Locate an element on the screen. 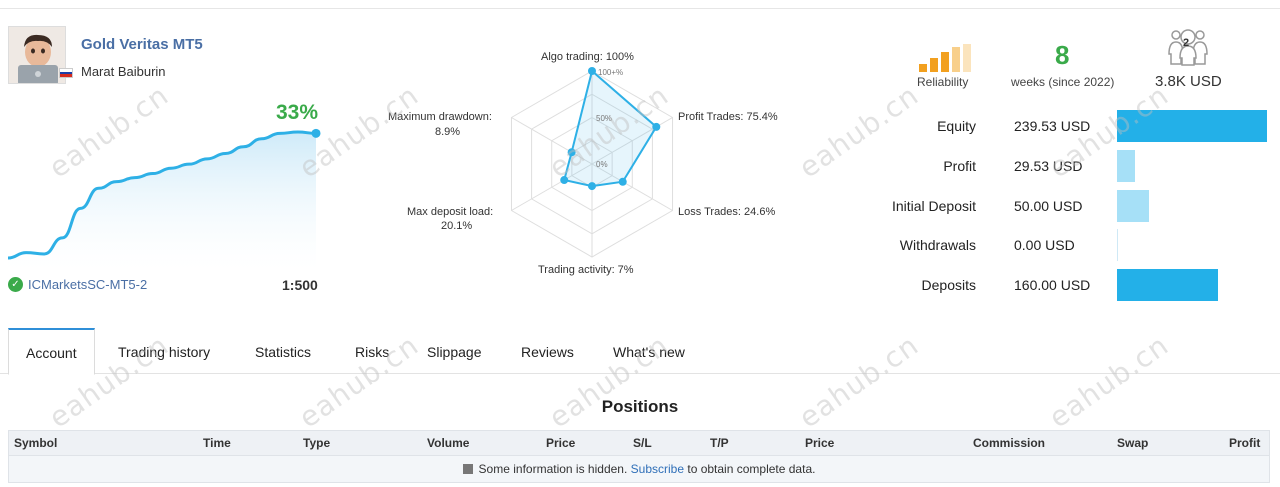 The image size is (1280, 487). balance-value: 29.53 USD is located at coordinates (1048, 166).